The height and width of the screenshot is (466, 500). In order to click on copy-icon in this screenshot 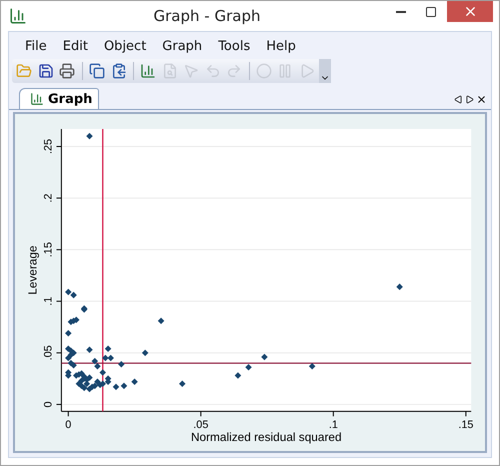, I will do `click(97, 71)`.